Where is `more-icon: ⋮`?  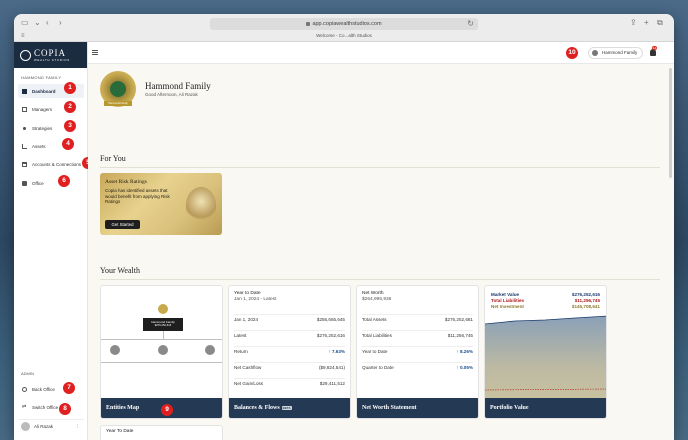
more-icon: ⋮ is located at coordinates (78, 427).